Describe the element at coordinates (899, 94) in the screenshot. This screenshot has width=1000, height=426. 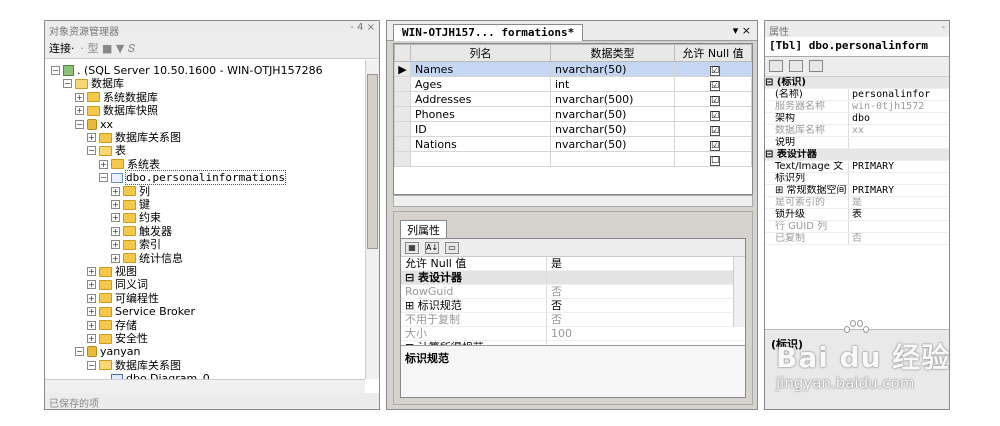
I see `property-value: personalinfor` at that location.